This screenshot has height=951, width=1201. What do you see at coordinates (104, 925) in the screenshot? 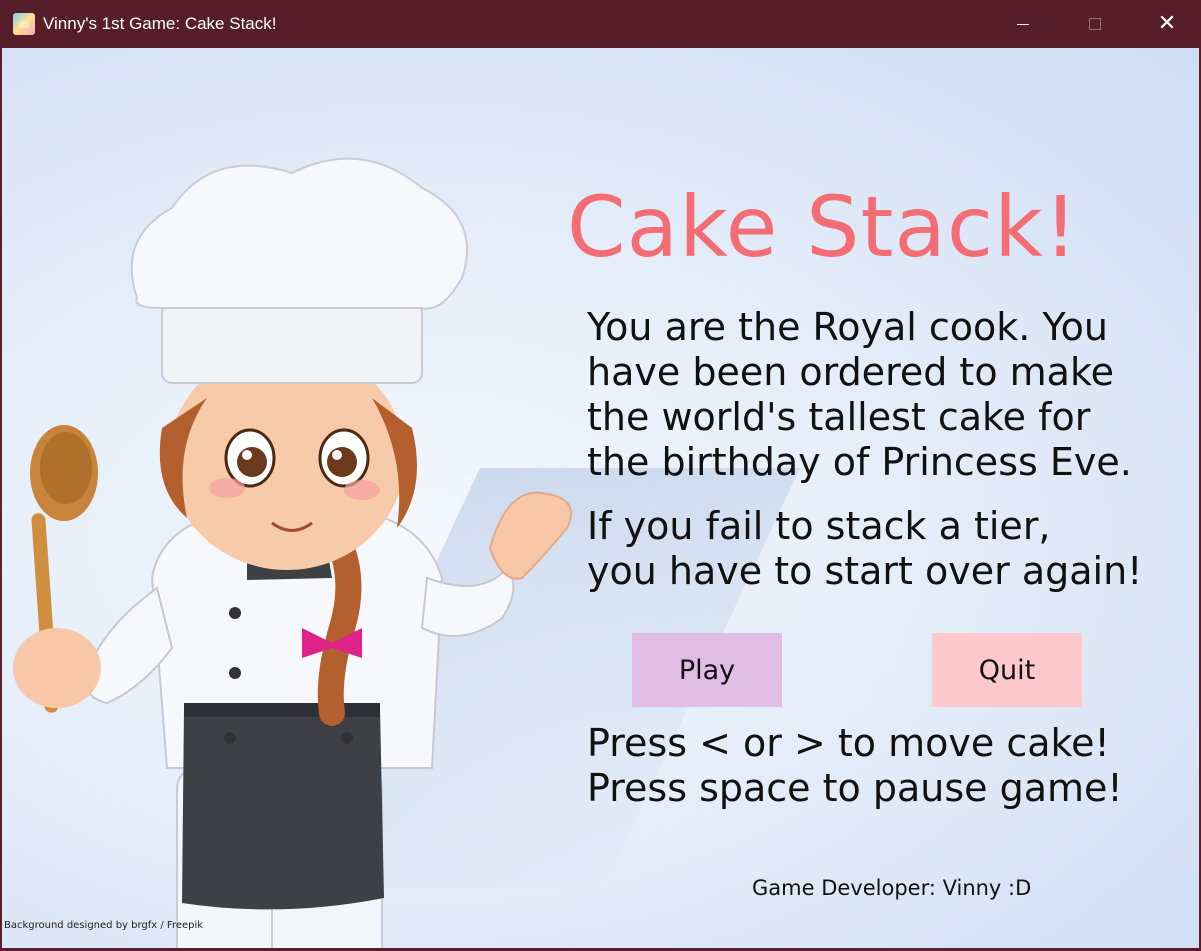
I see `background-credit: Background designed by brgfx / Freepik` at bounding box center [104, 925].